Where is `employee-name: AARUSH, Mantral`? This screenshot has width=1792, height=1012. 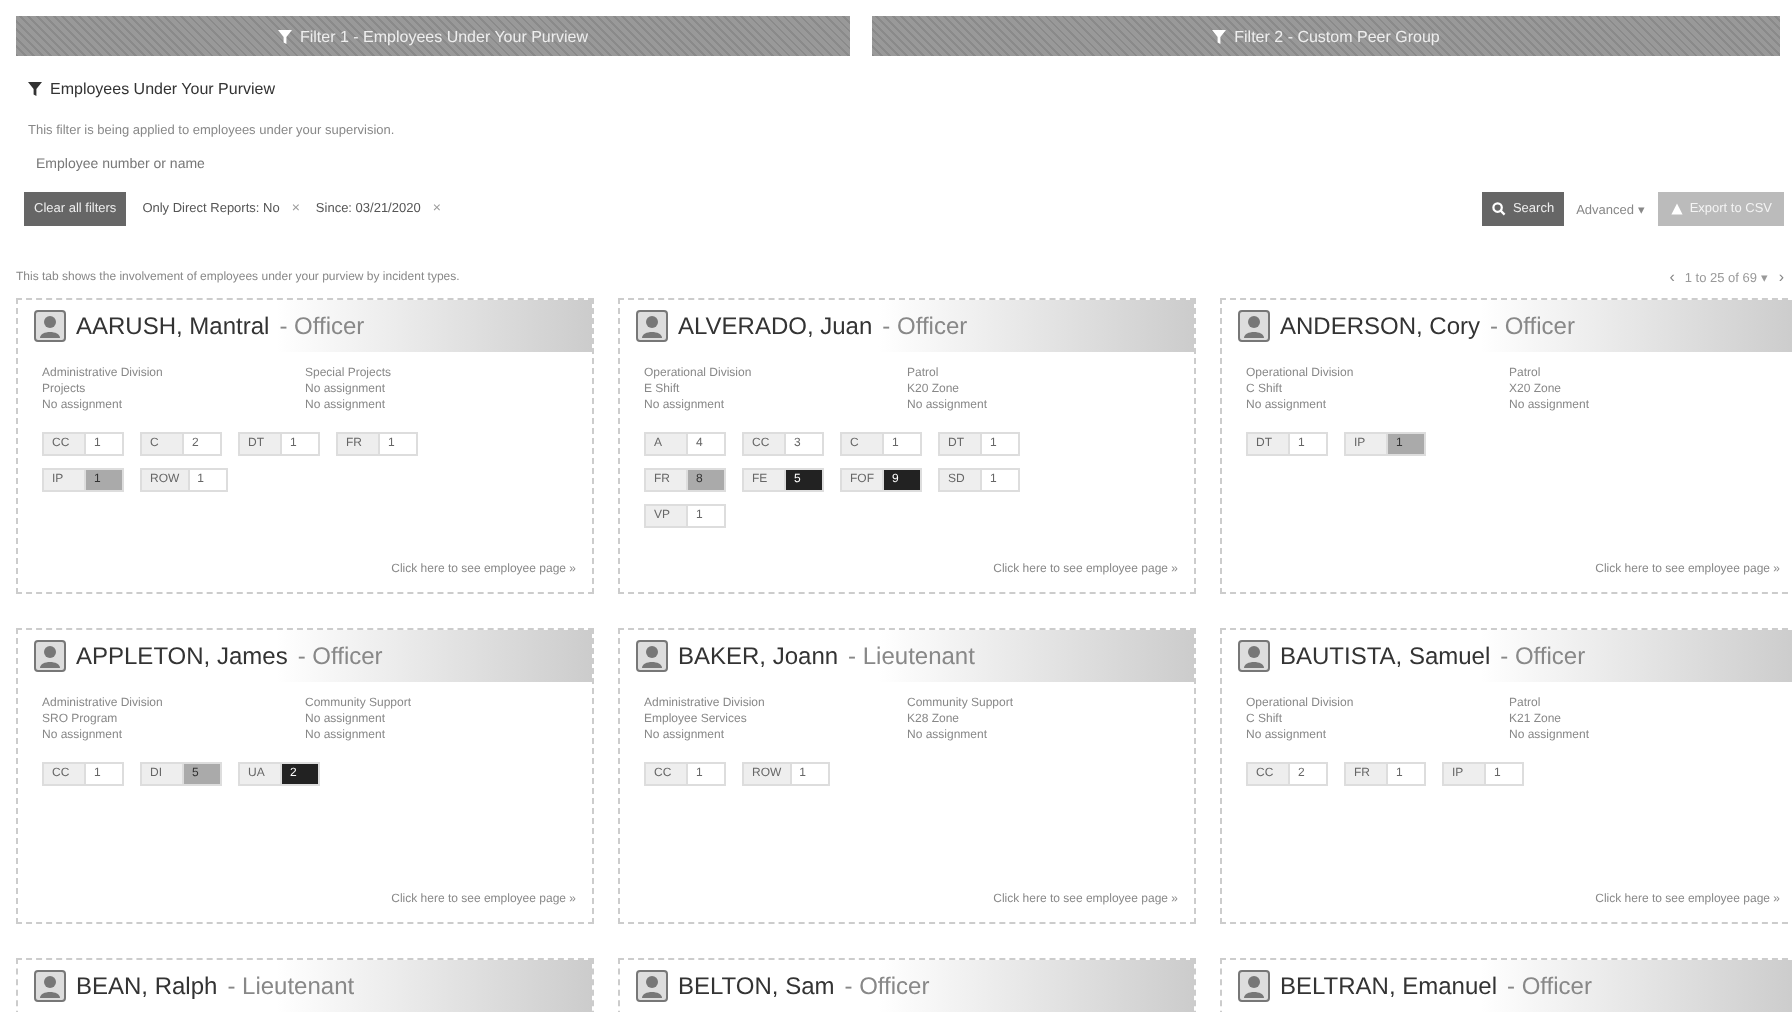 employee-name: AARUSH, Mantral is located at coordinates (173, 326).